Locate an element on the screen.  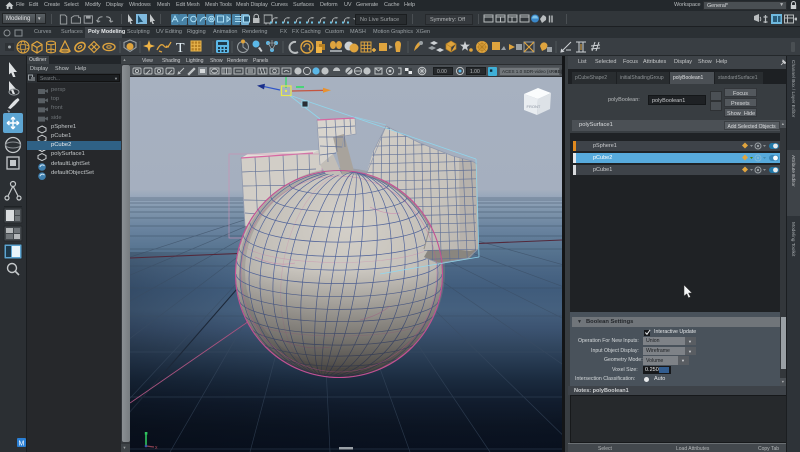
svg-text: M is located at coordinates (22, 444).